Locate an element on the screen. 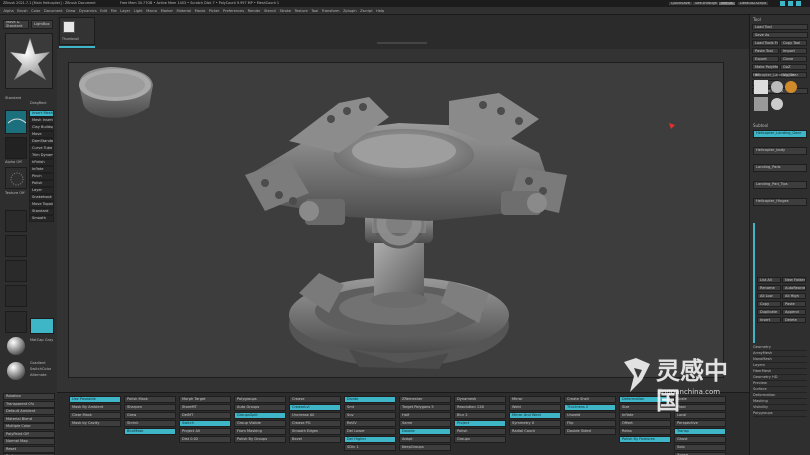 Image resolution: width=810 pixels, height=455 pixels. bottom-control: Same is located at coordinates (425, 423).